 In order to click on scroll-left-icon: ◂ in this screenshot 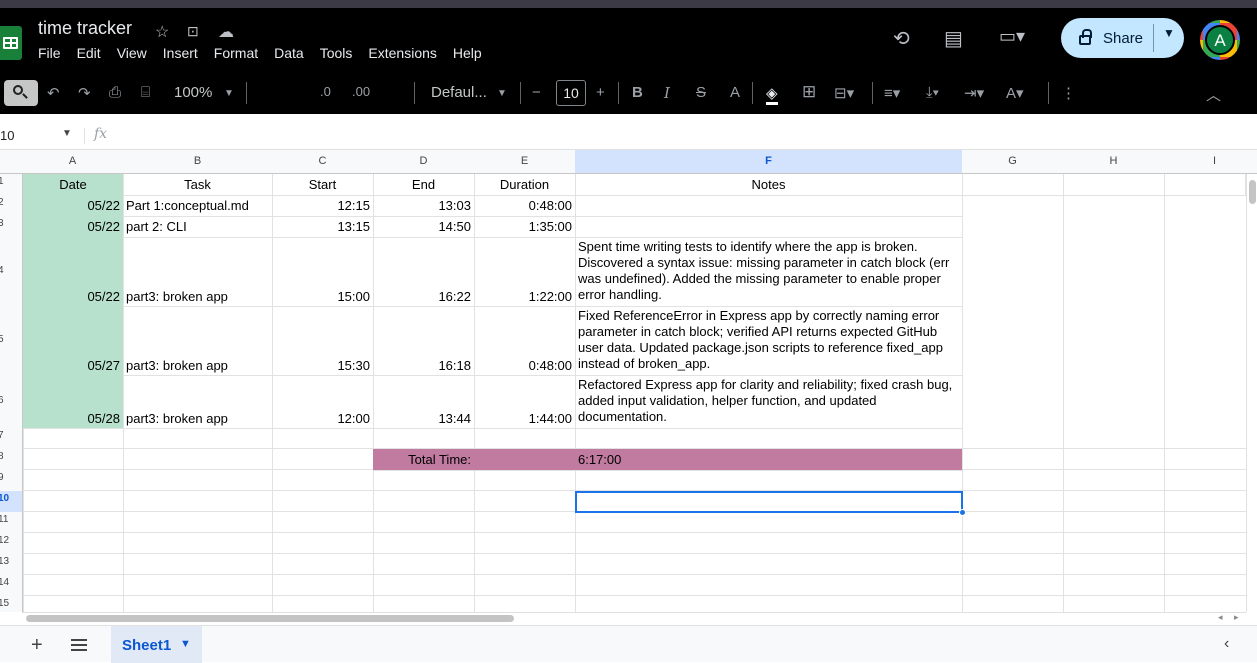, I will do `click(1220, 617)`.